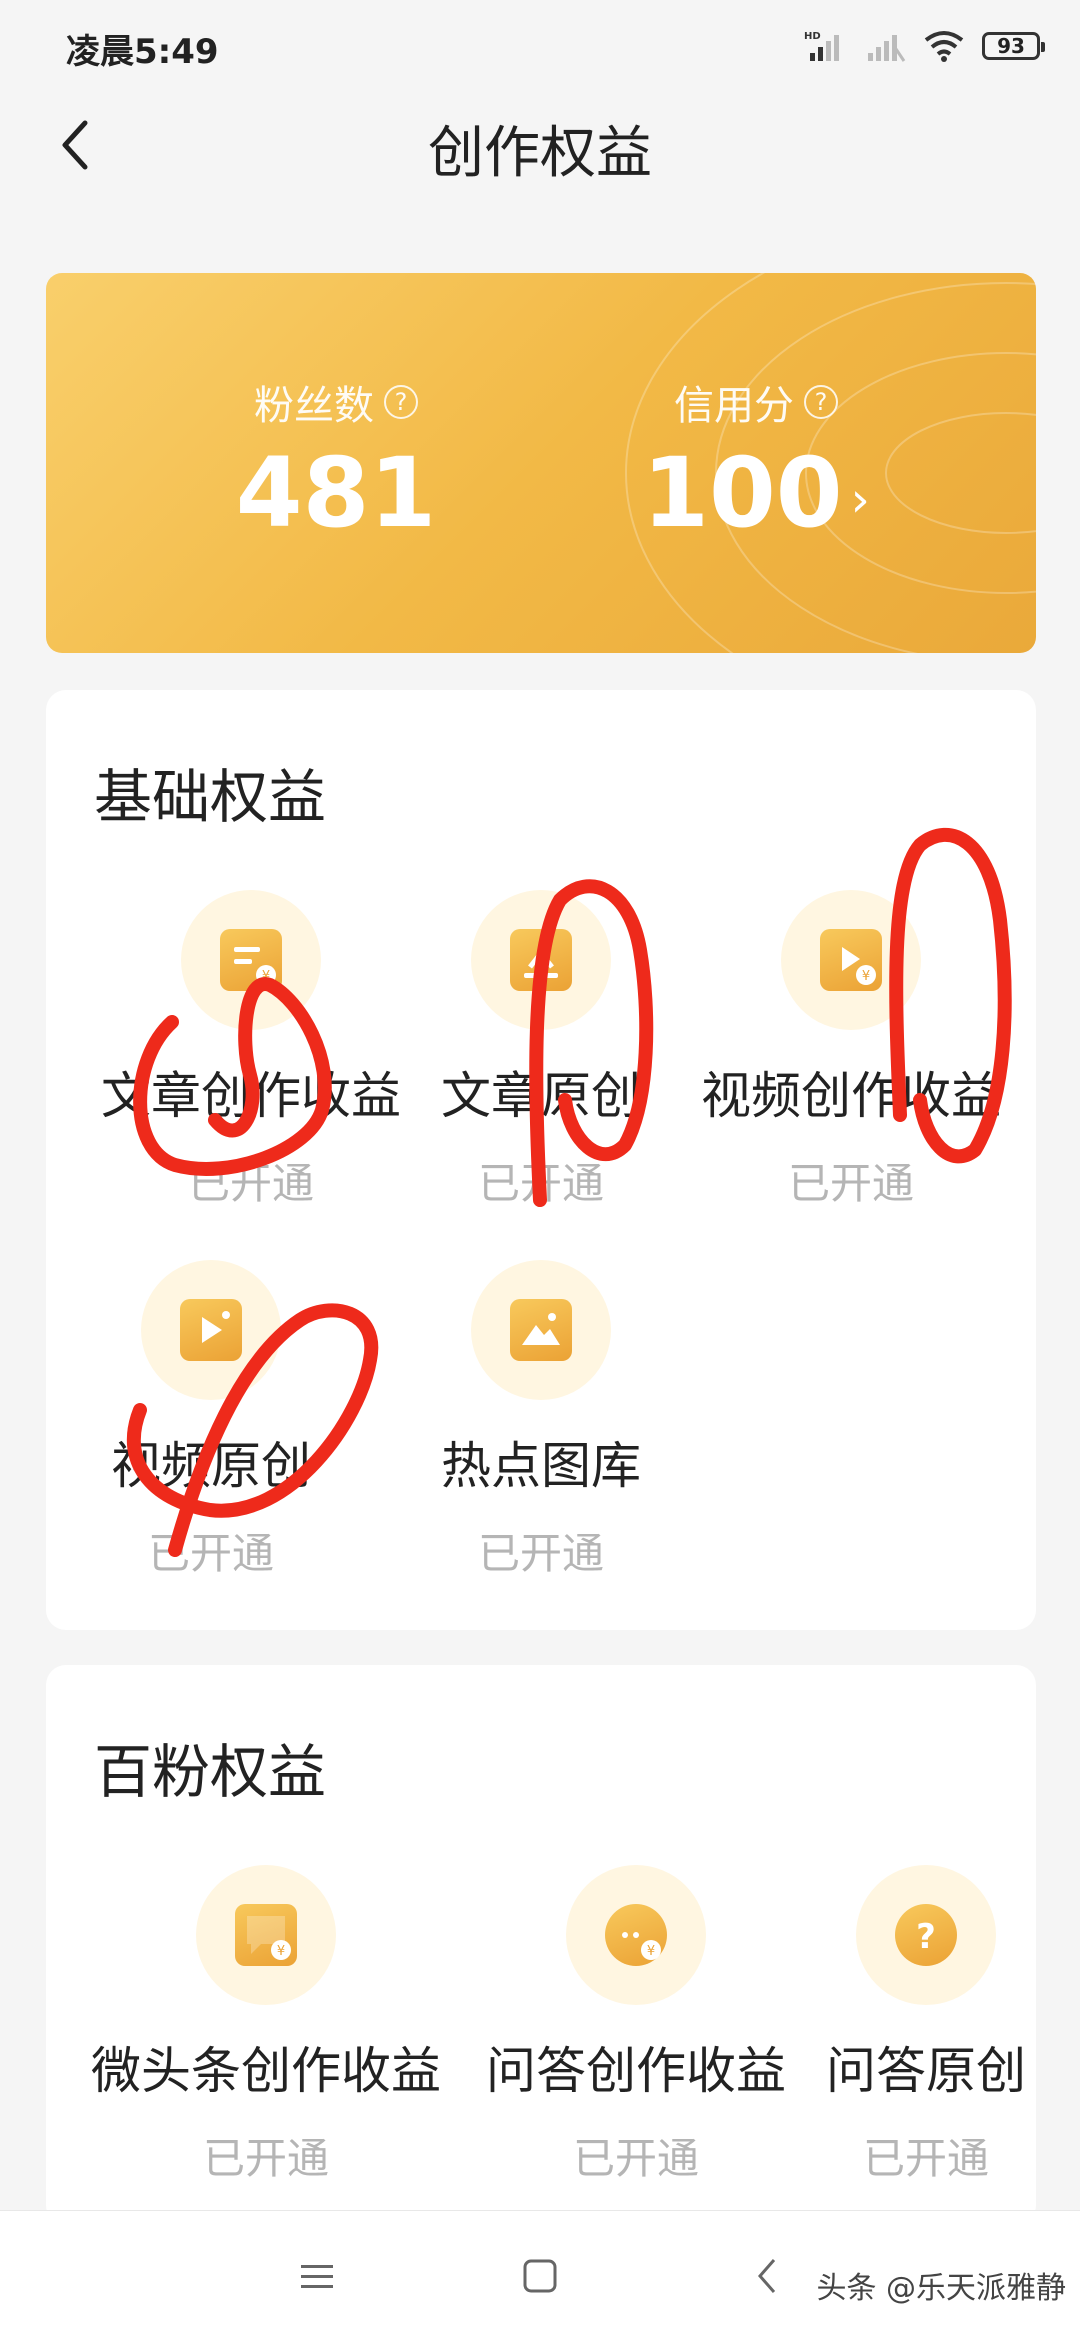 The height and width of the screenshot is (2341, 1080). What do you see at coordinates (887, 48) in the screenshot?
I see `signal-icon` at bounding box center [887, 48].